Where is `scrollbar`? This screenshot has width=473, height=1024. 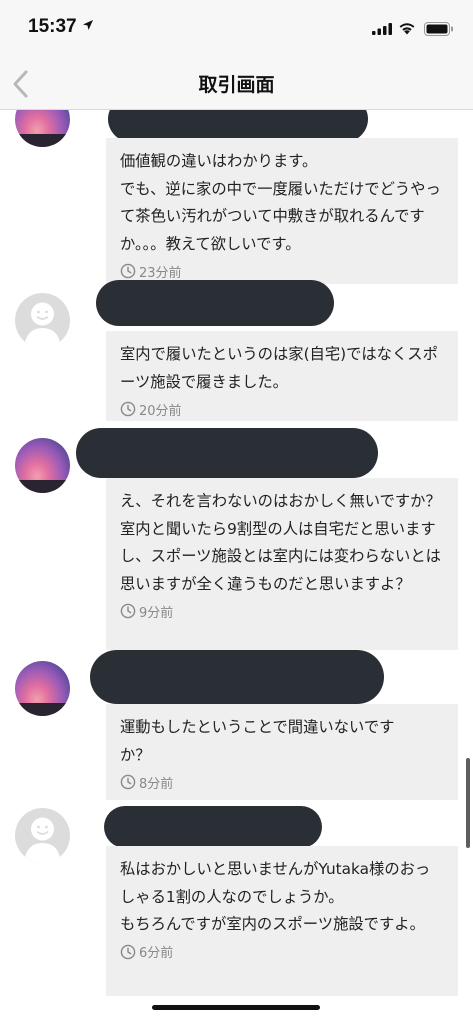 scrollbar is located at coordinates (468, 803).